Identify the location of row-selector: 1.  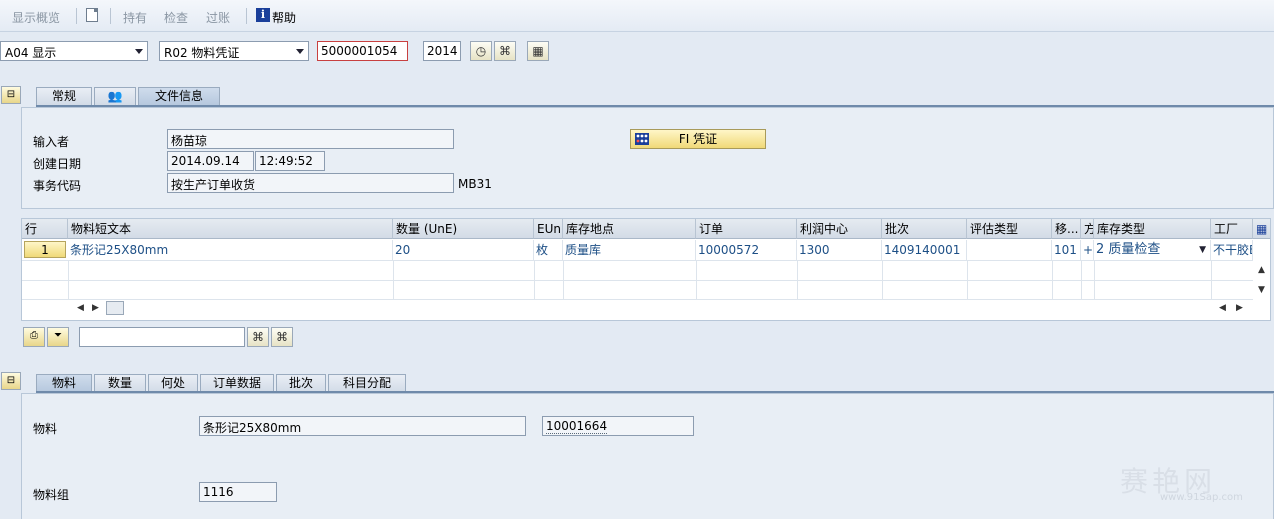
(45, 249).